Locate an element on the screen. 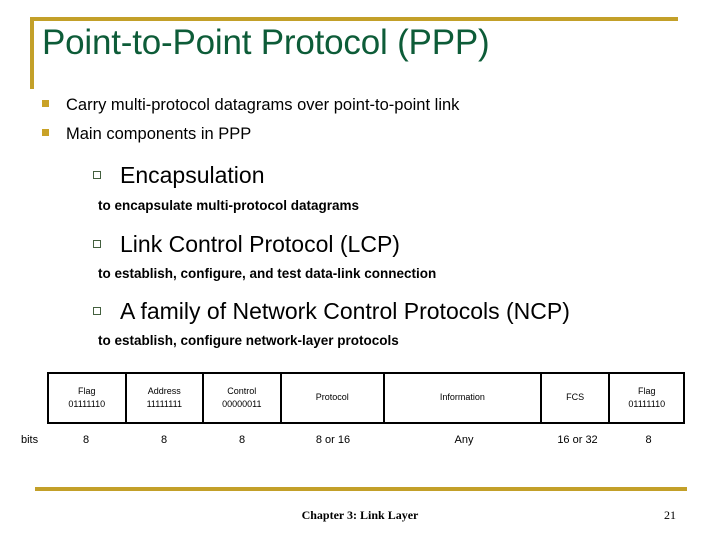 This screenshot has width=720, height=540. component-heading-encapsulation: Encapsulation is located at coordinates (179, 175).